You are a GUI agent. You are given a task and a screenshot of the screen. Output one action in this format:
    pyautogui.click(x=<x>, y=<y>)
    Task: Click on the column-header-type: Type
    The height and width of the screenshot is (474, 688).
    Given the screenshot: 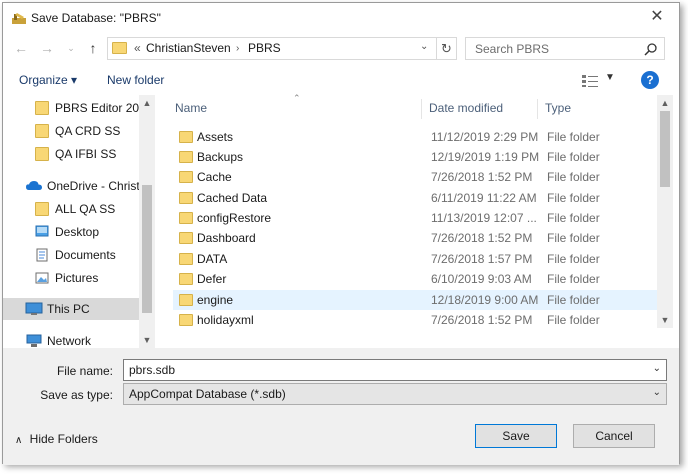 What is the action you would take?
    pyautogui.click(x=558, y=108)
    